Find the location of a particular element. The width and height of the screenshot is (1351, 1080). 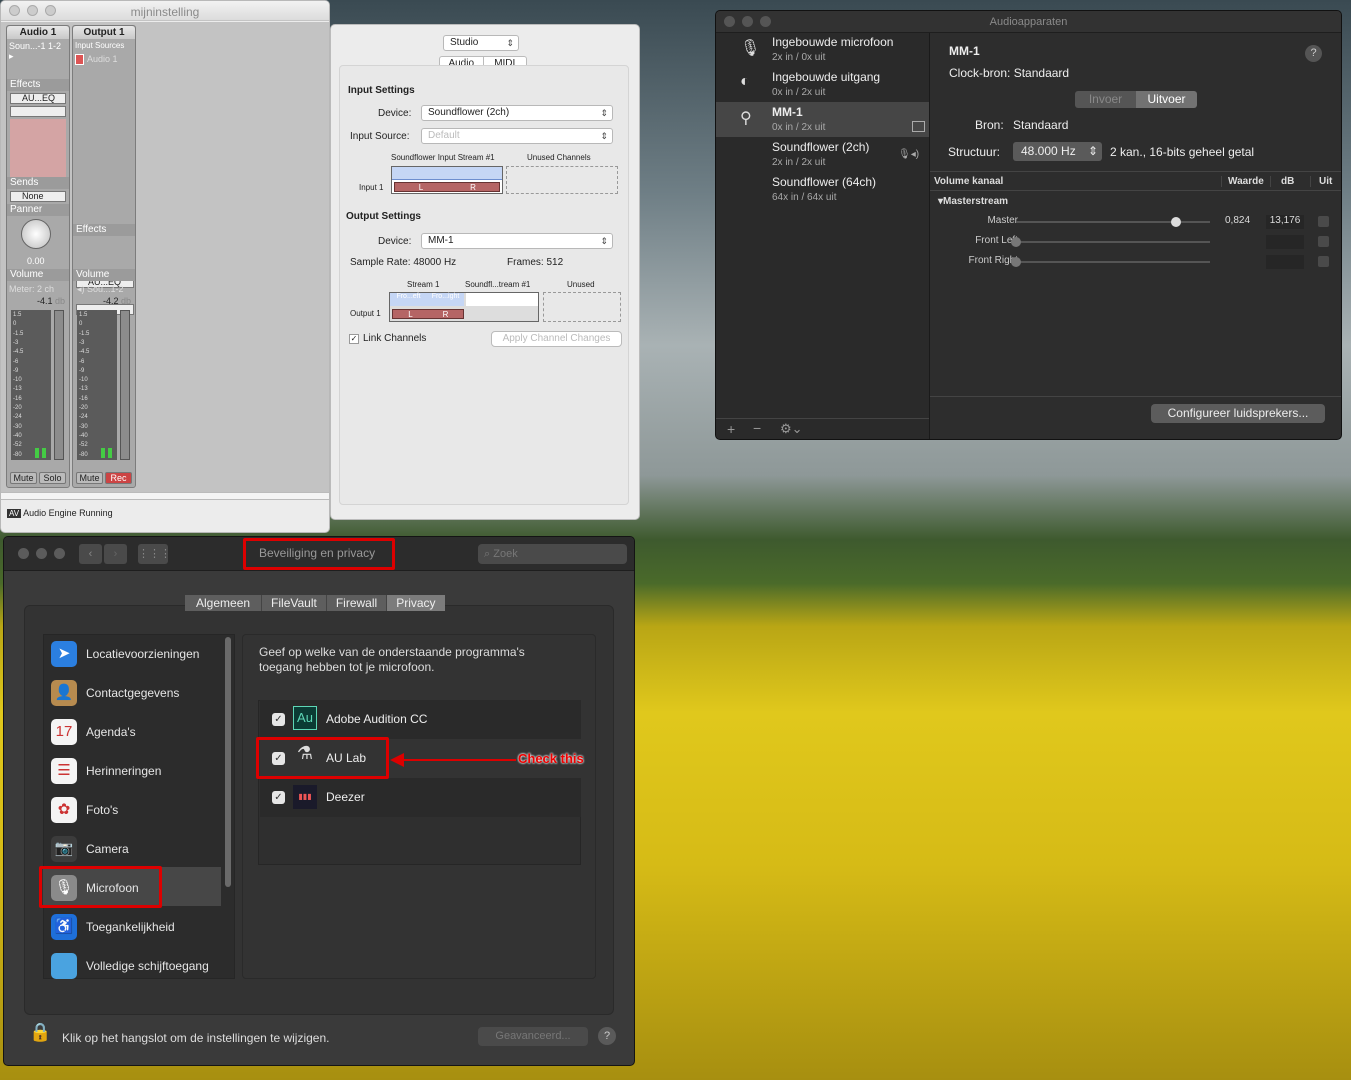

sidebar-item-label: Toegankelijkheid is located at coordinates (130, 927).